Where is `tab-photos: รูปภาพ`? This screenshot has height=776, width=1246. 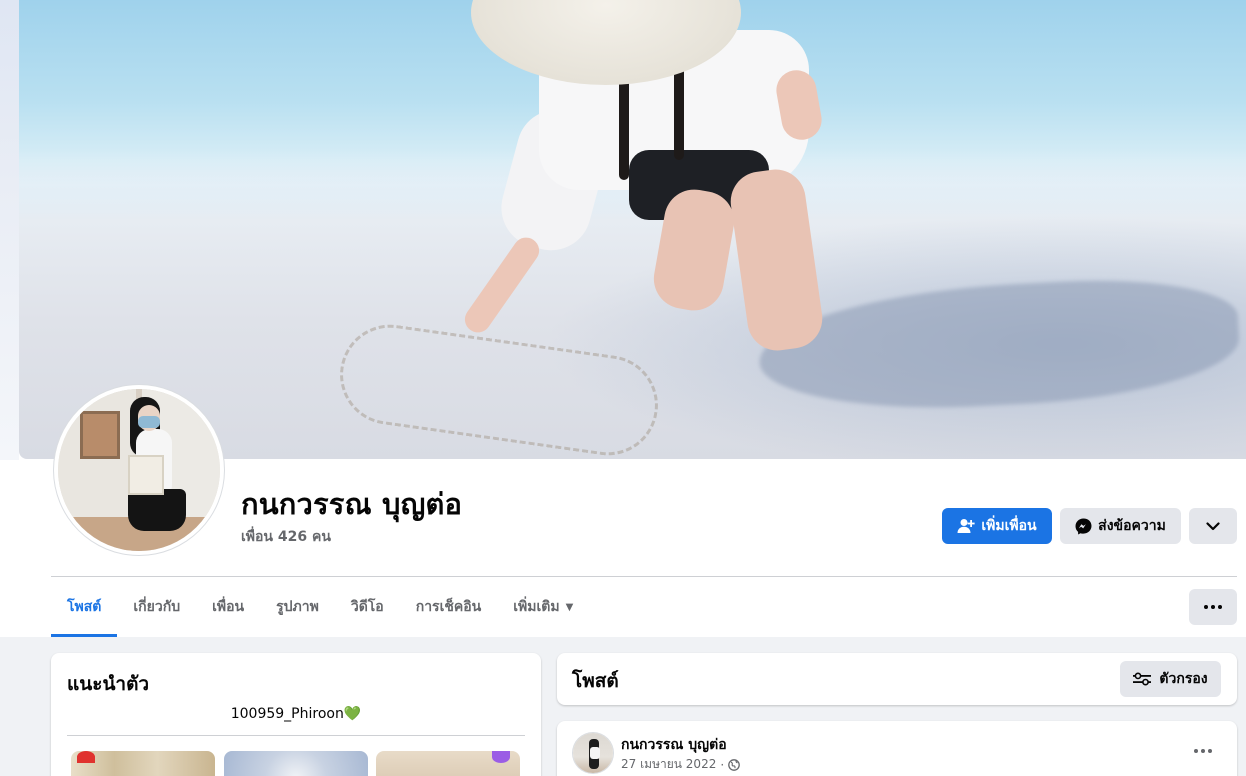 tab-photos: รูปภาพ is located at coordinates (297, 607).